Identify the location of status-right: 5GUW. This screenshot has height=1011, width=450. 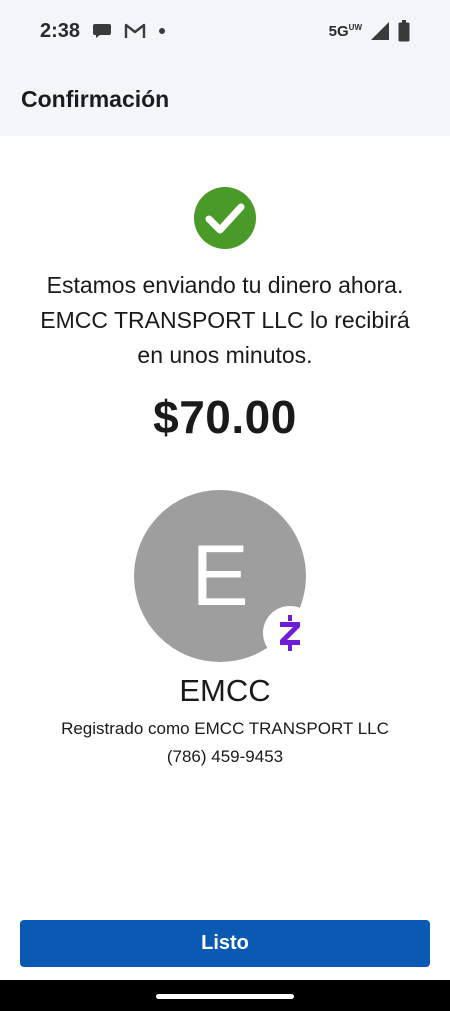
(369, 31).